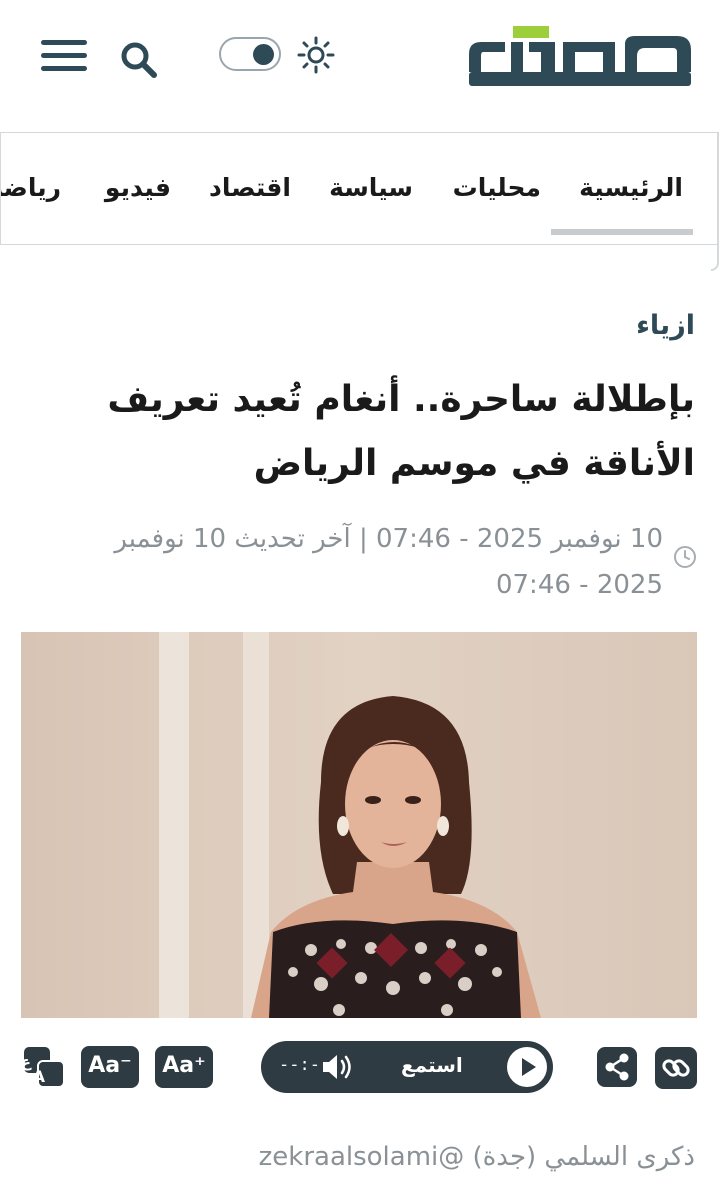  I want to click on nav-edge, so click(716, 202).